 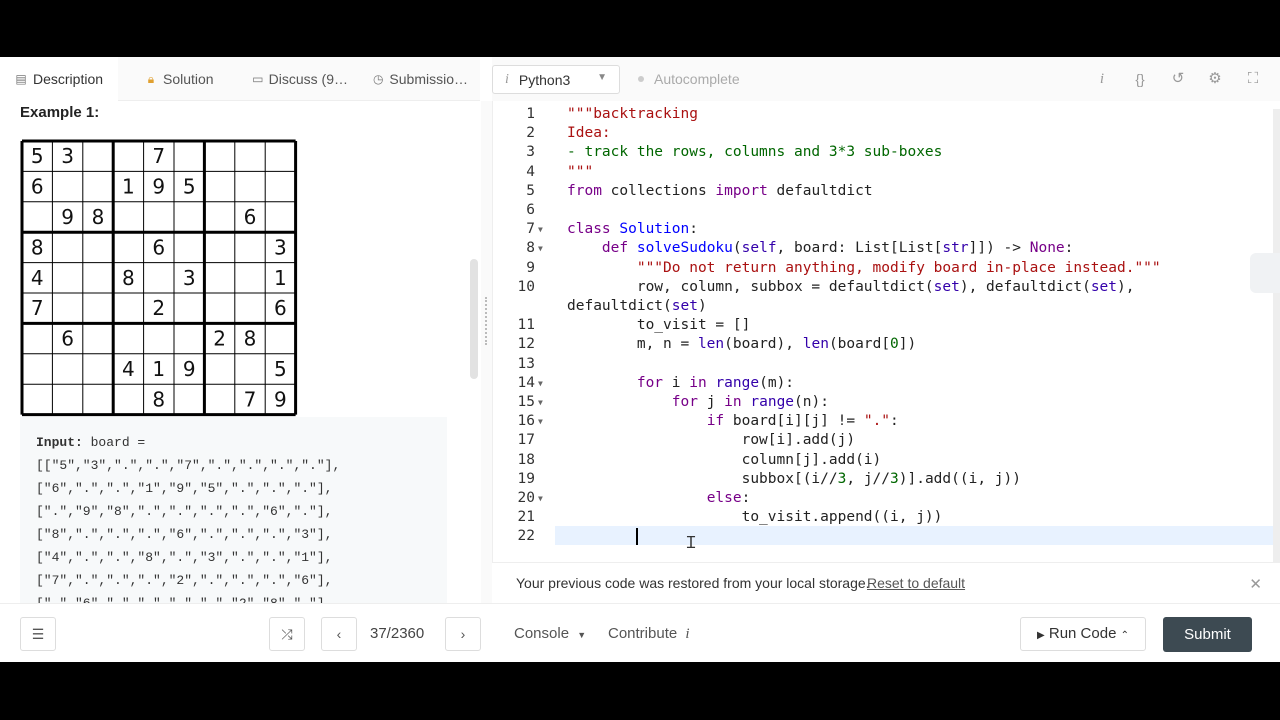 I want to click on line-number: 14, so click(x=526, y=382).